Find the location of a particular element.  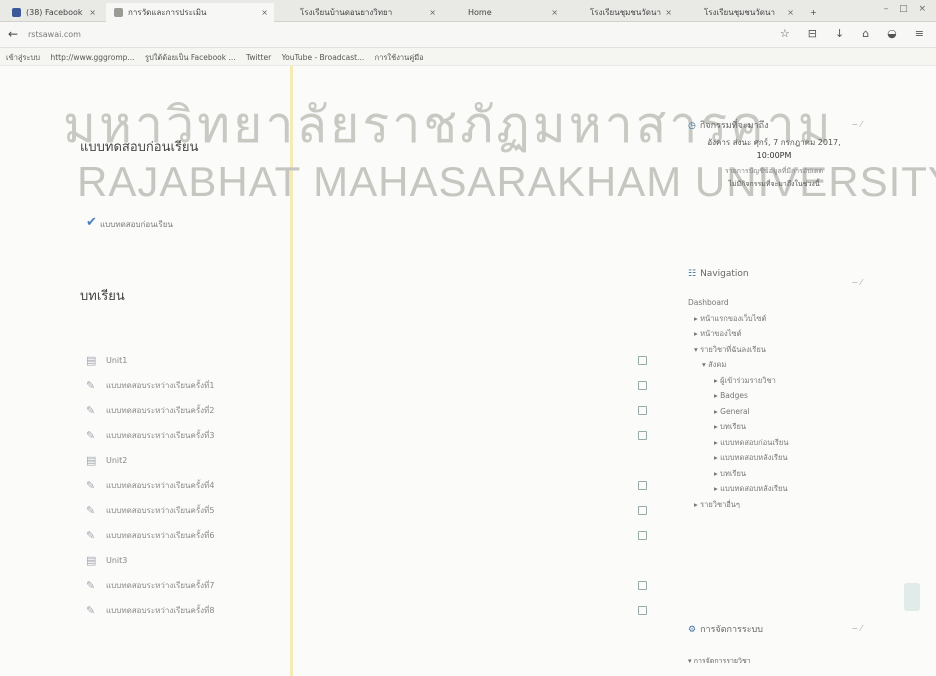

nav-item: ▸ ผู้เข้าร่วมรายวิชา is located at coordinates (774, 381).